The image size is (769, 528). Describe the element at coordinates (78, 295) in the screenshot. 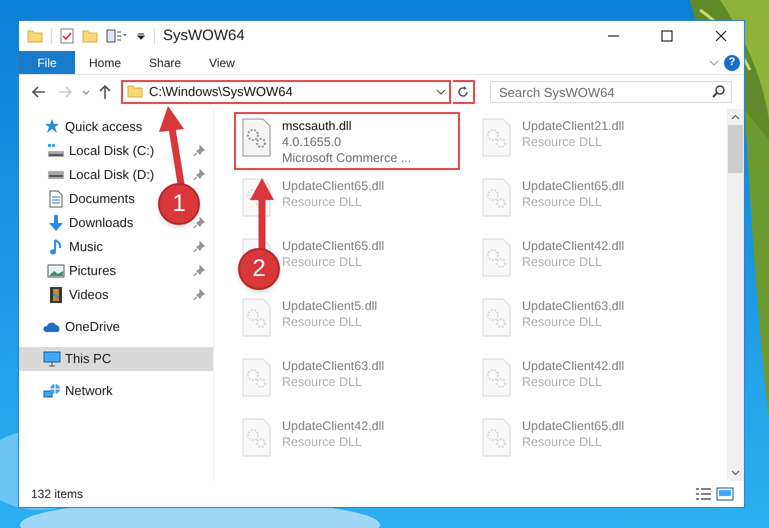

I see `sidebar-item: Videos` at that location.